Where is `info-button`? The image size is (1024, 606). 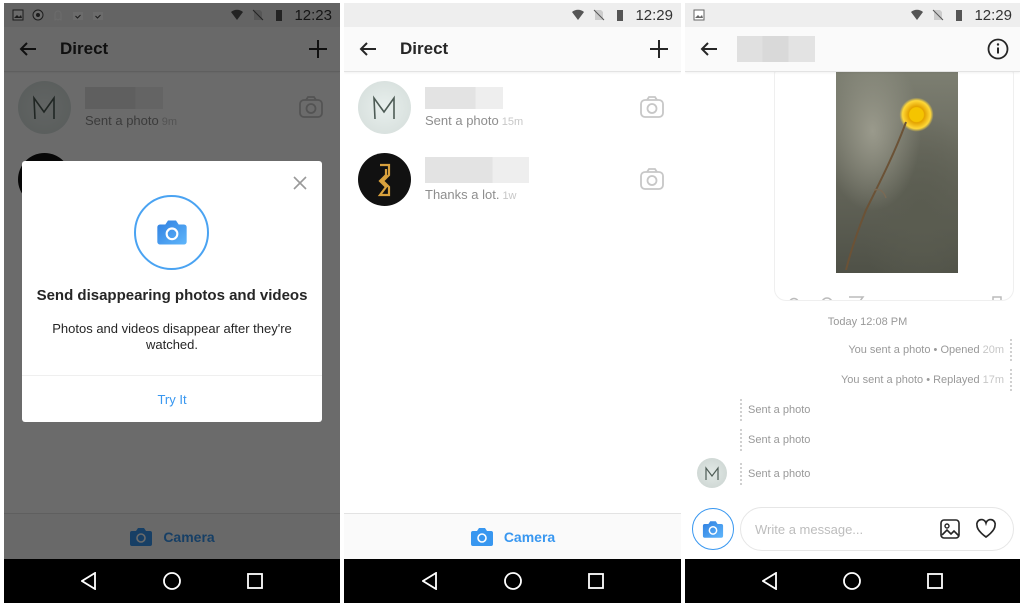
info-button is located at coordinates (998, 49).